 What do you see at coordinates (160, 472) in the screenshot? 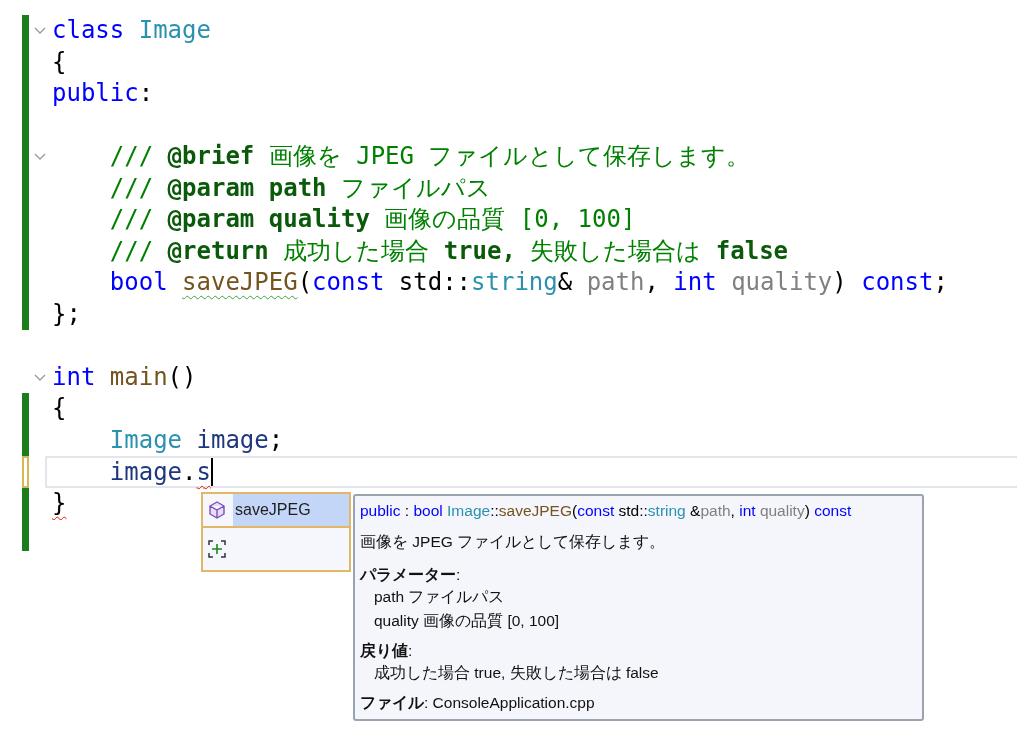
I see `code-line: image.s` at bounding box center [160, 472].